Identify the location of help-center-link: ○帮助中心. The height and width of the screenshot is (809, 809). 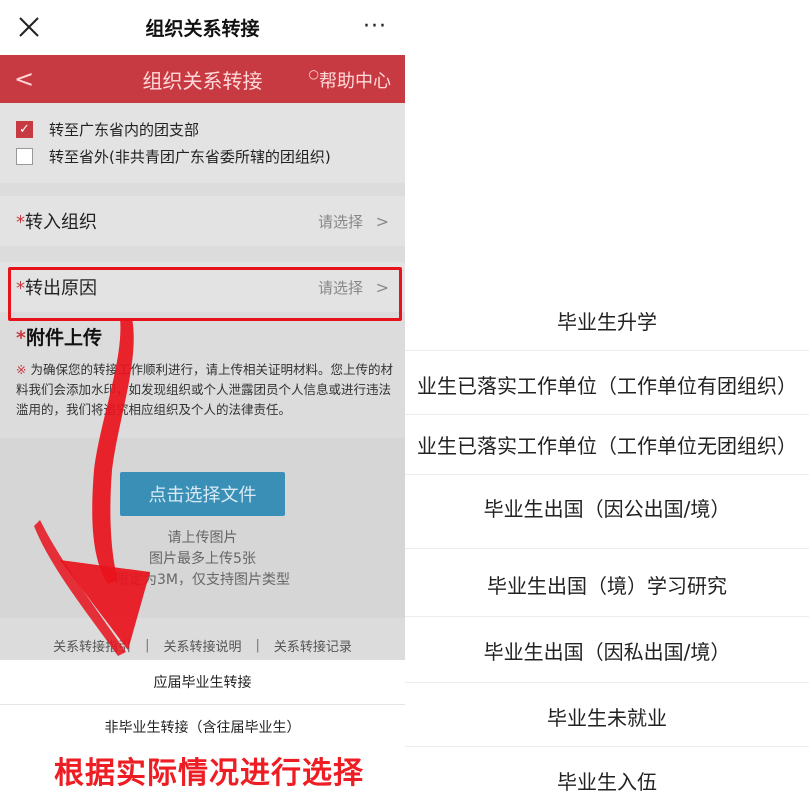
(350, 80).